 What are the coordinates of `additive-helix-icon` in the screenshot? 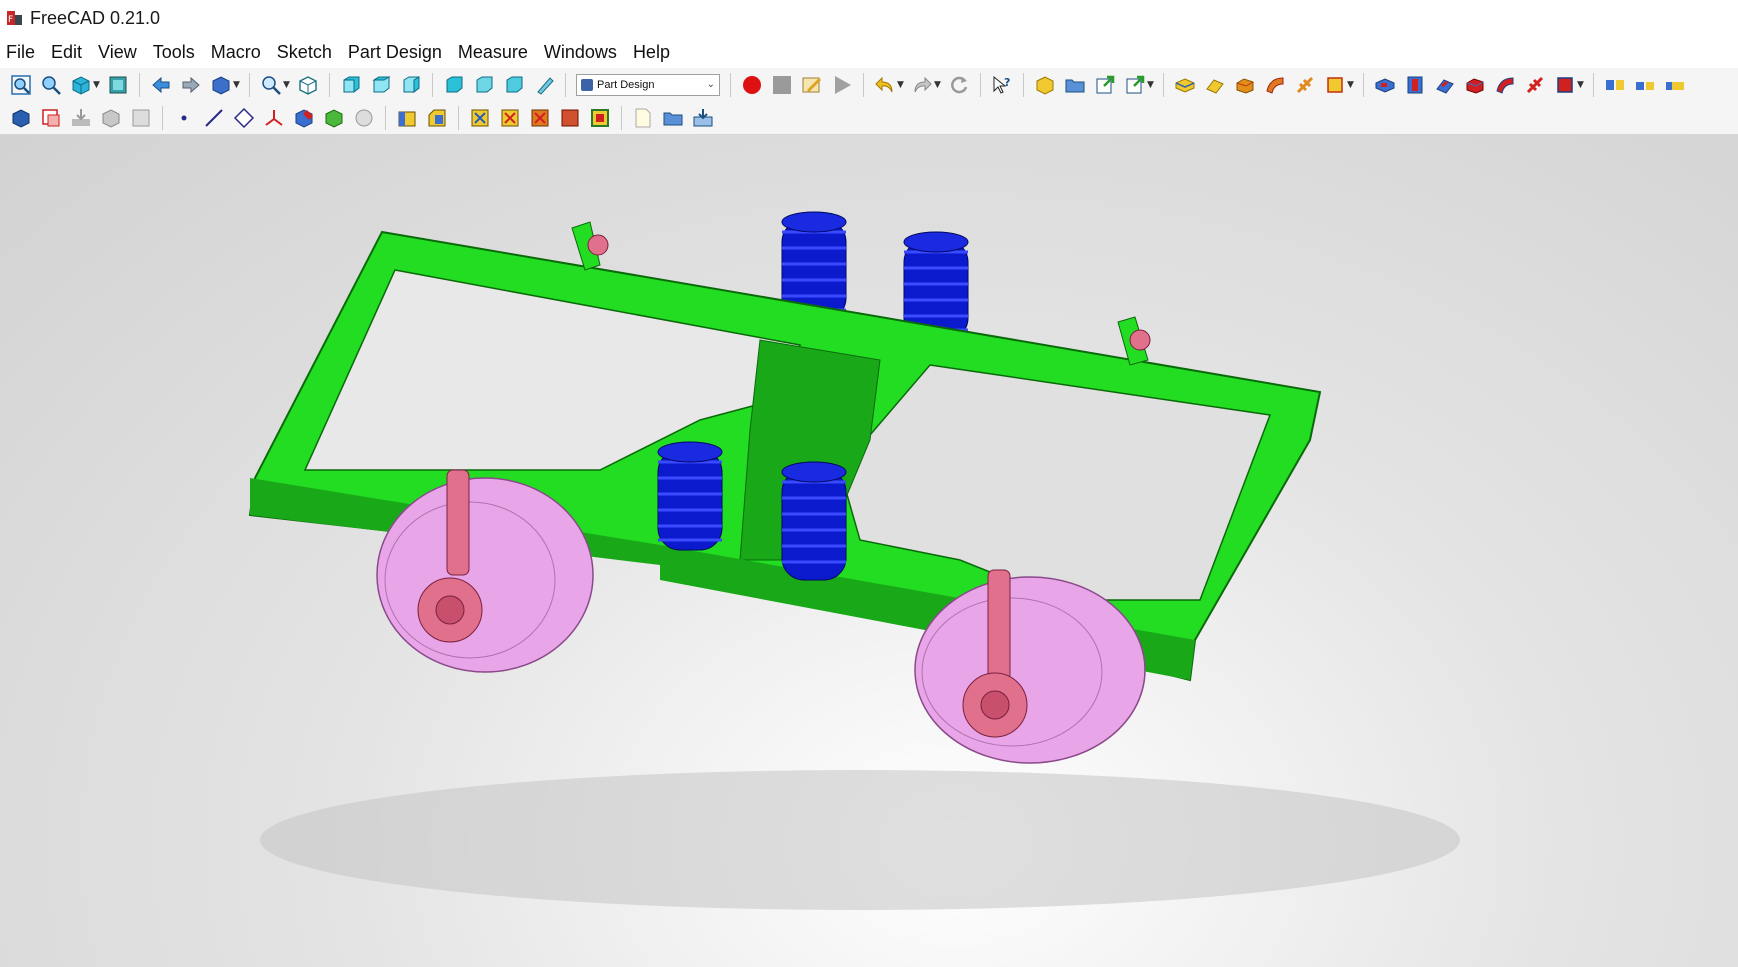 It's located at (1305, 85).